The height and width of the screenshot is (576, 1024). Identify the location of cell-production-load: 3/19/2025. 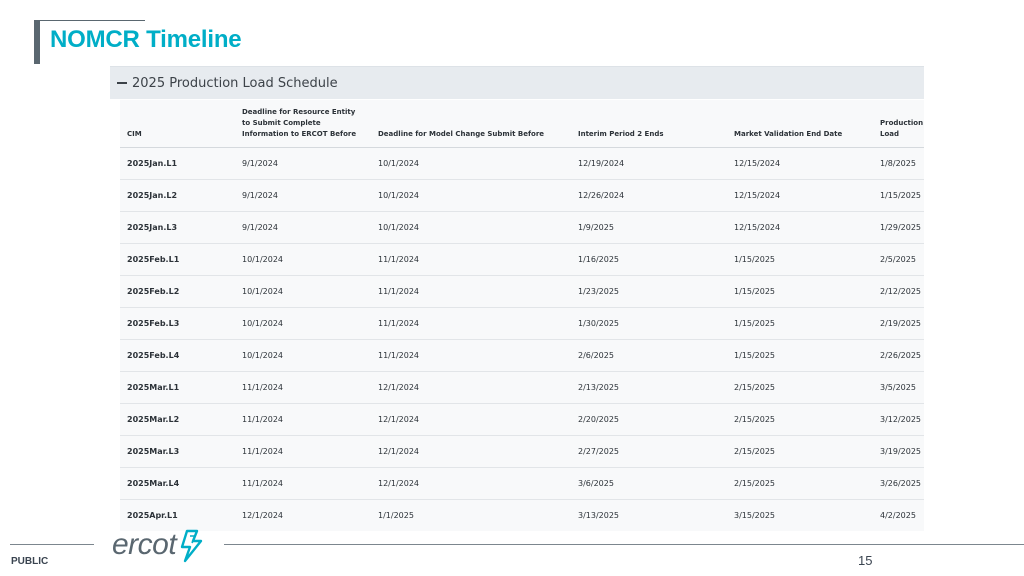
(901, 451).